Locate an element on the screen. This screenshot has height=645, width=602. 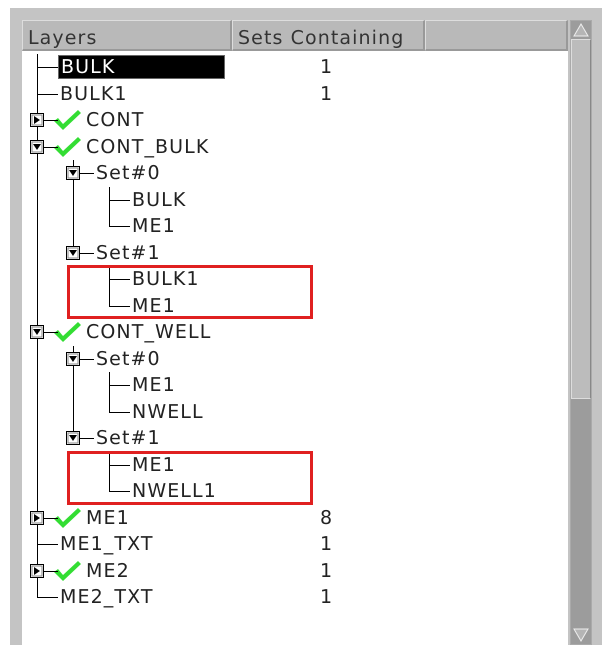
layer-name: ME2 is located at coordinates (108, 571).